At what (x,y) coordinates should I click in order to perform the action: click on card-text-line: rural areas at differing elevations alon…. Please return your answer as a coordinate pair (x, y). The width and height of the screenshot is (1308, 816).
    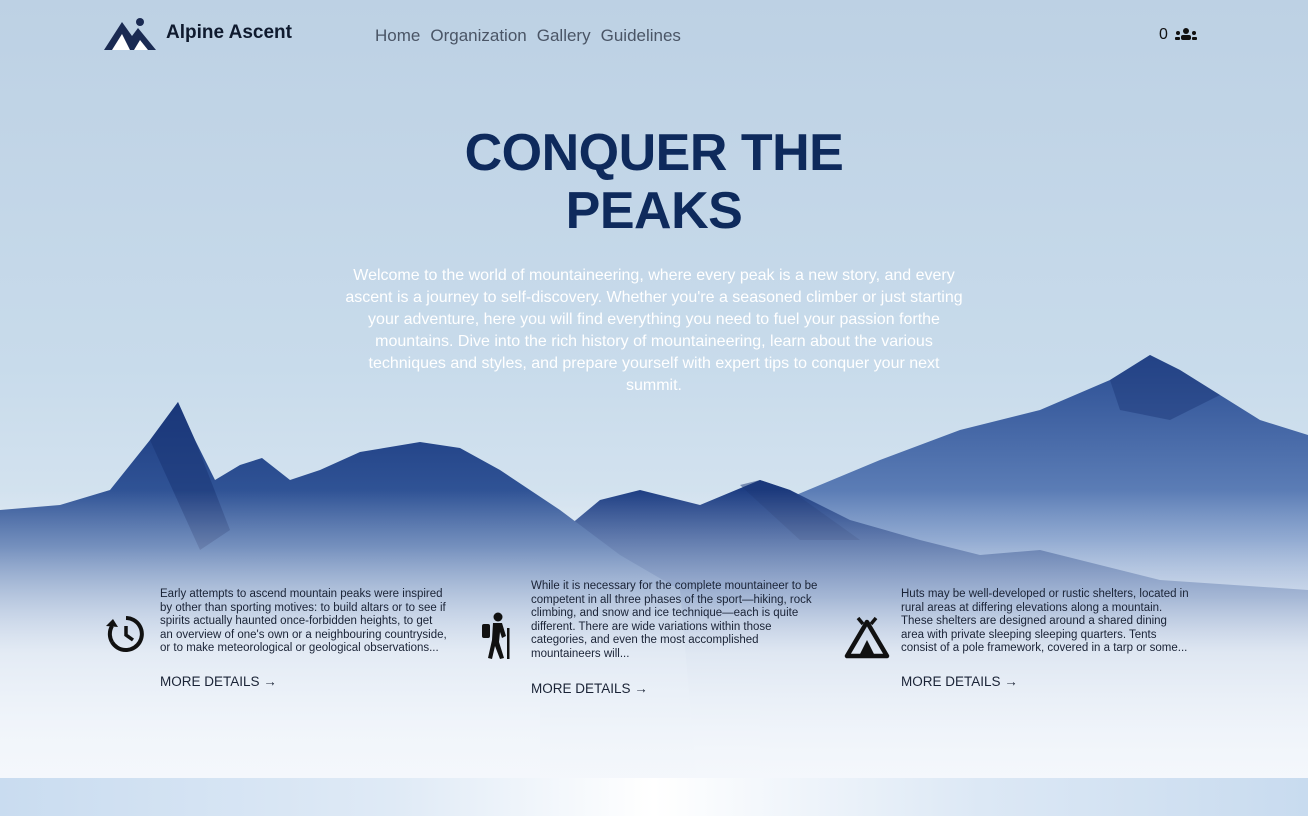
    Looking at the image, I should click on (1032, 607).